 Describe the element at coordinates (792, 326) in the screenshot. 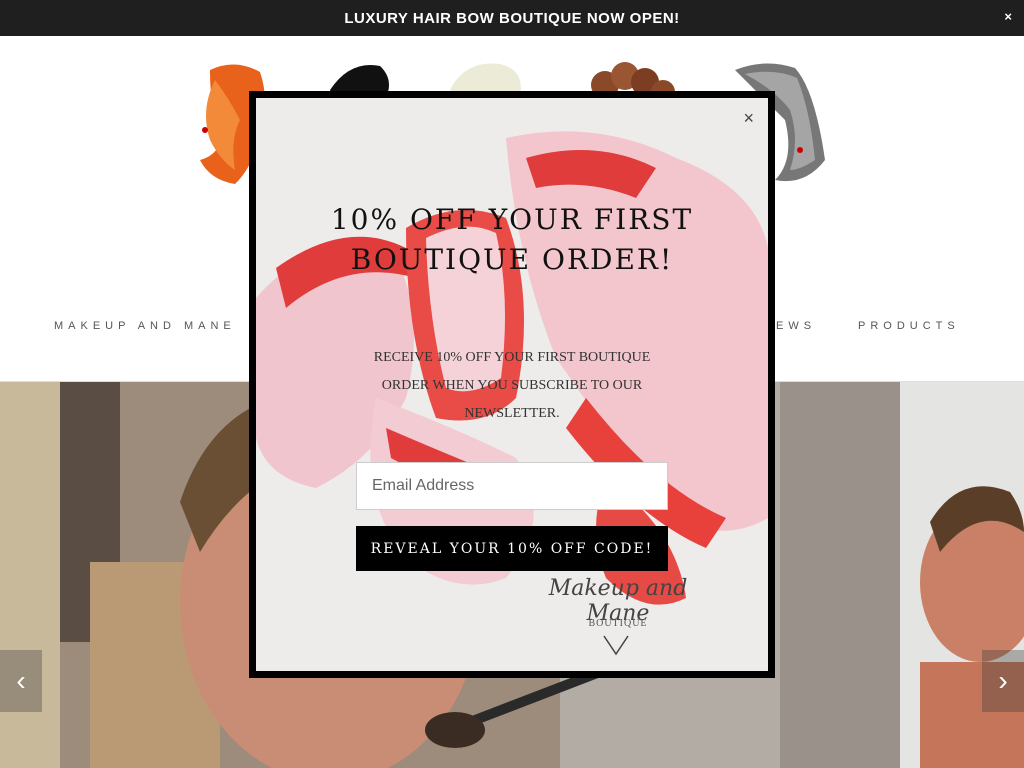

I see `nav-item-reviews: IEWS` at that location.